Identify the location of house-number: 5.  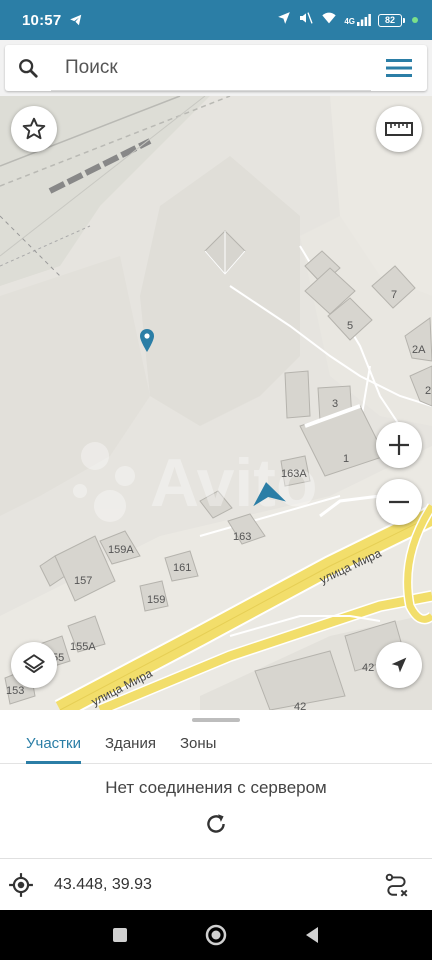
(350, 326).